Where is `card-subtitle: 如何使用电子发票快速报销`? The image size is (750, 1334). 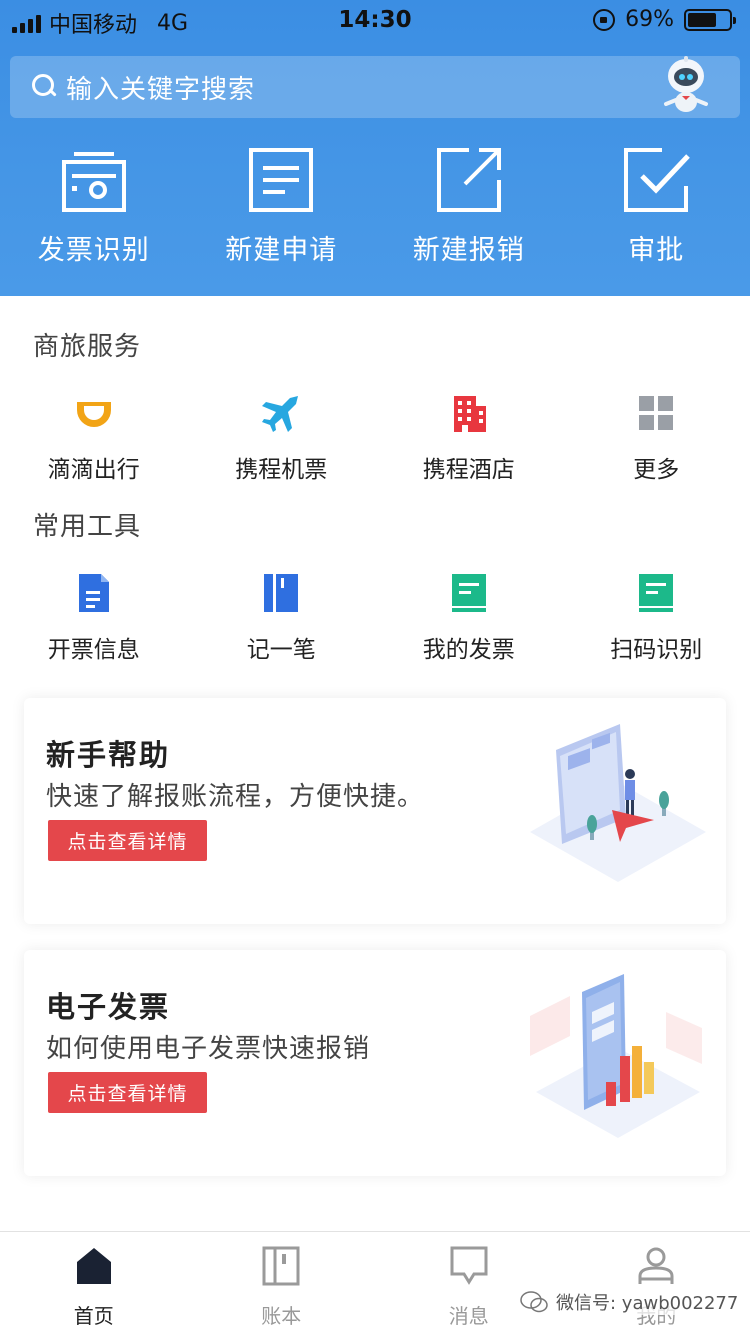
card-subtitle: 如何使用电子发票快速报销 is located at coordinates (208, 1049).